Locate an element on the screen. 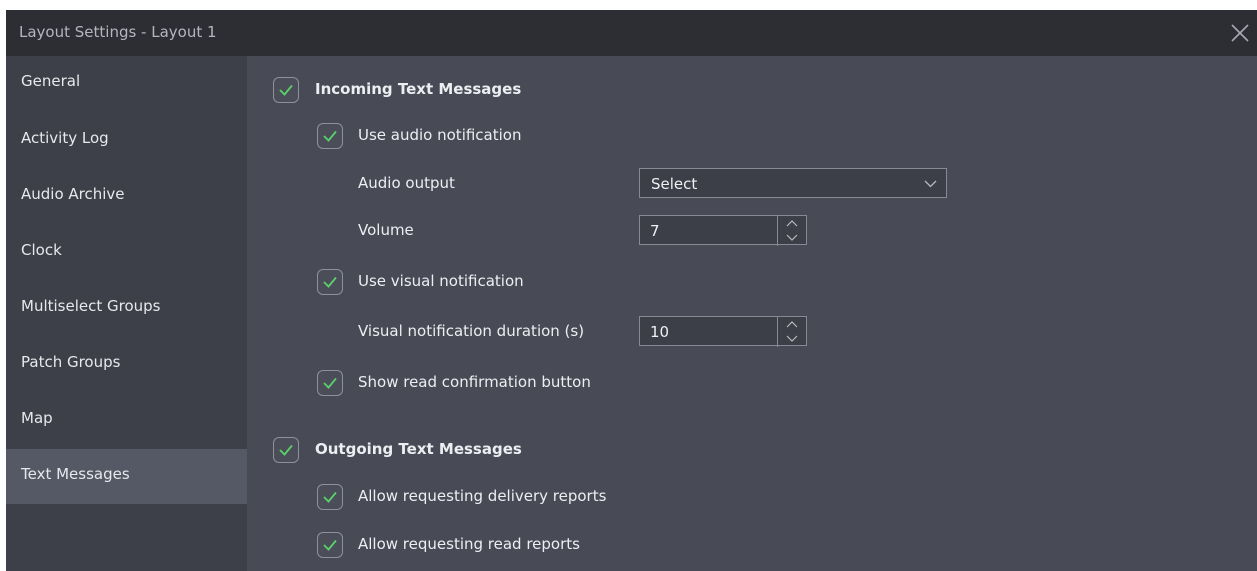 The width and height of the screenshot is (1257, 571). volume-increment-button is located at coordinates (792, 223).